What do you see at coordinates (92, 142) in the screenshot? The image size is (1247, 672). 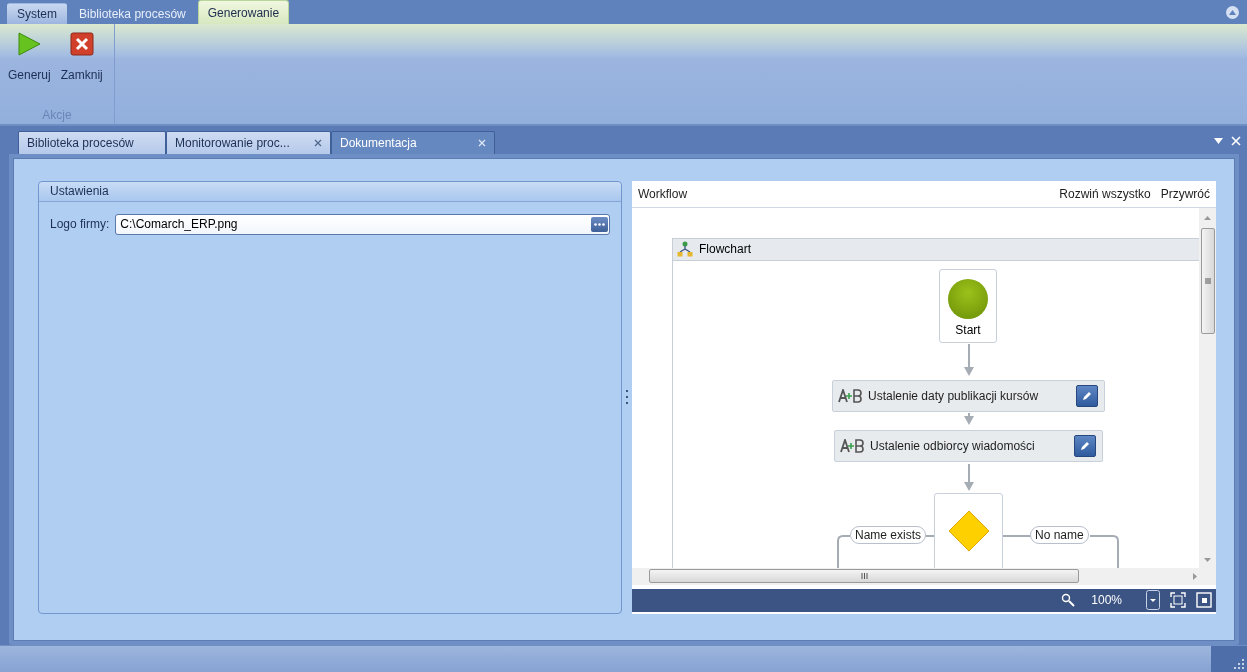 I see `document-tab: Biblioteka procesów` at bounding box center [92, 142].